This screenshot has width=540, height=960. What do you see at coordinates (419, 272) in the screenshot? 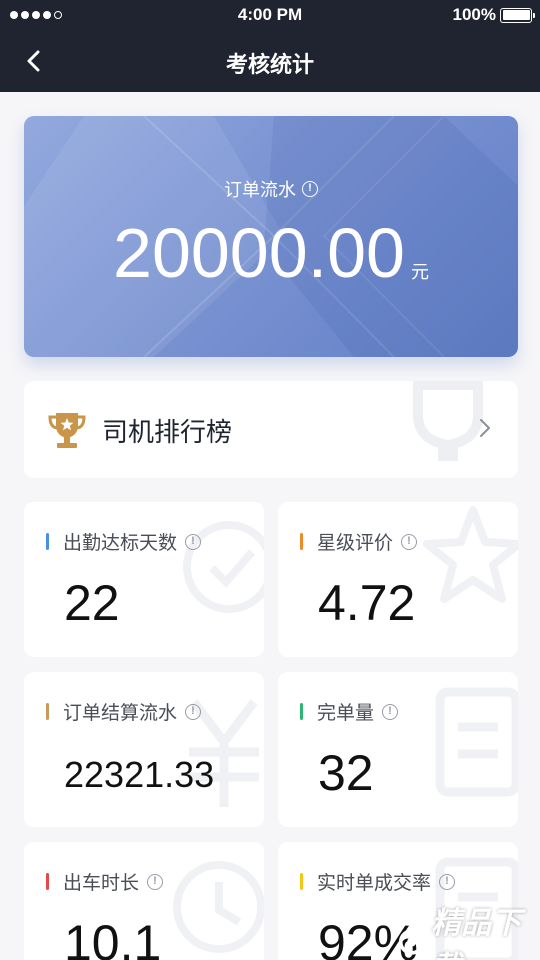
I see `hero-unit: 元` at bounding box center [419, 272].